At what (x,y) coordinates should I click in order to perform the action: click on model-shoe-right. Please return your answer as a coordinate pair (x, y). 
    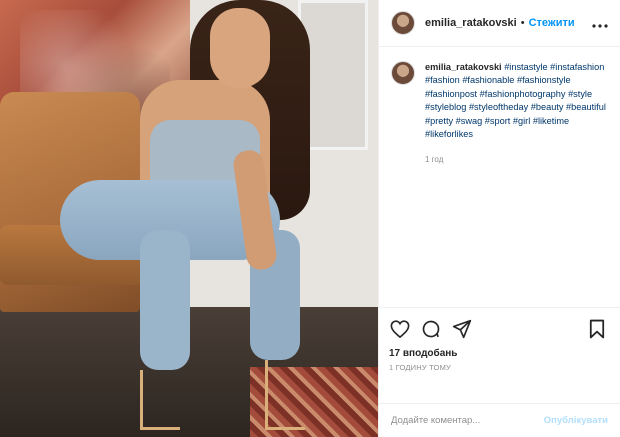
    Looking at the image, I should click on (285, 395).